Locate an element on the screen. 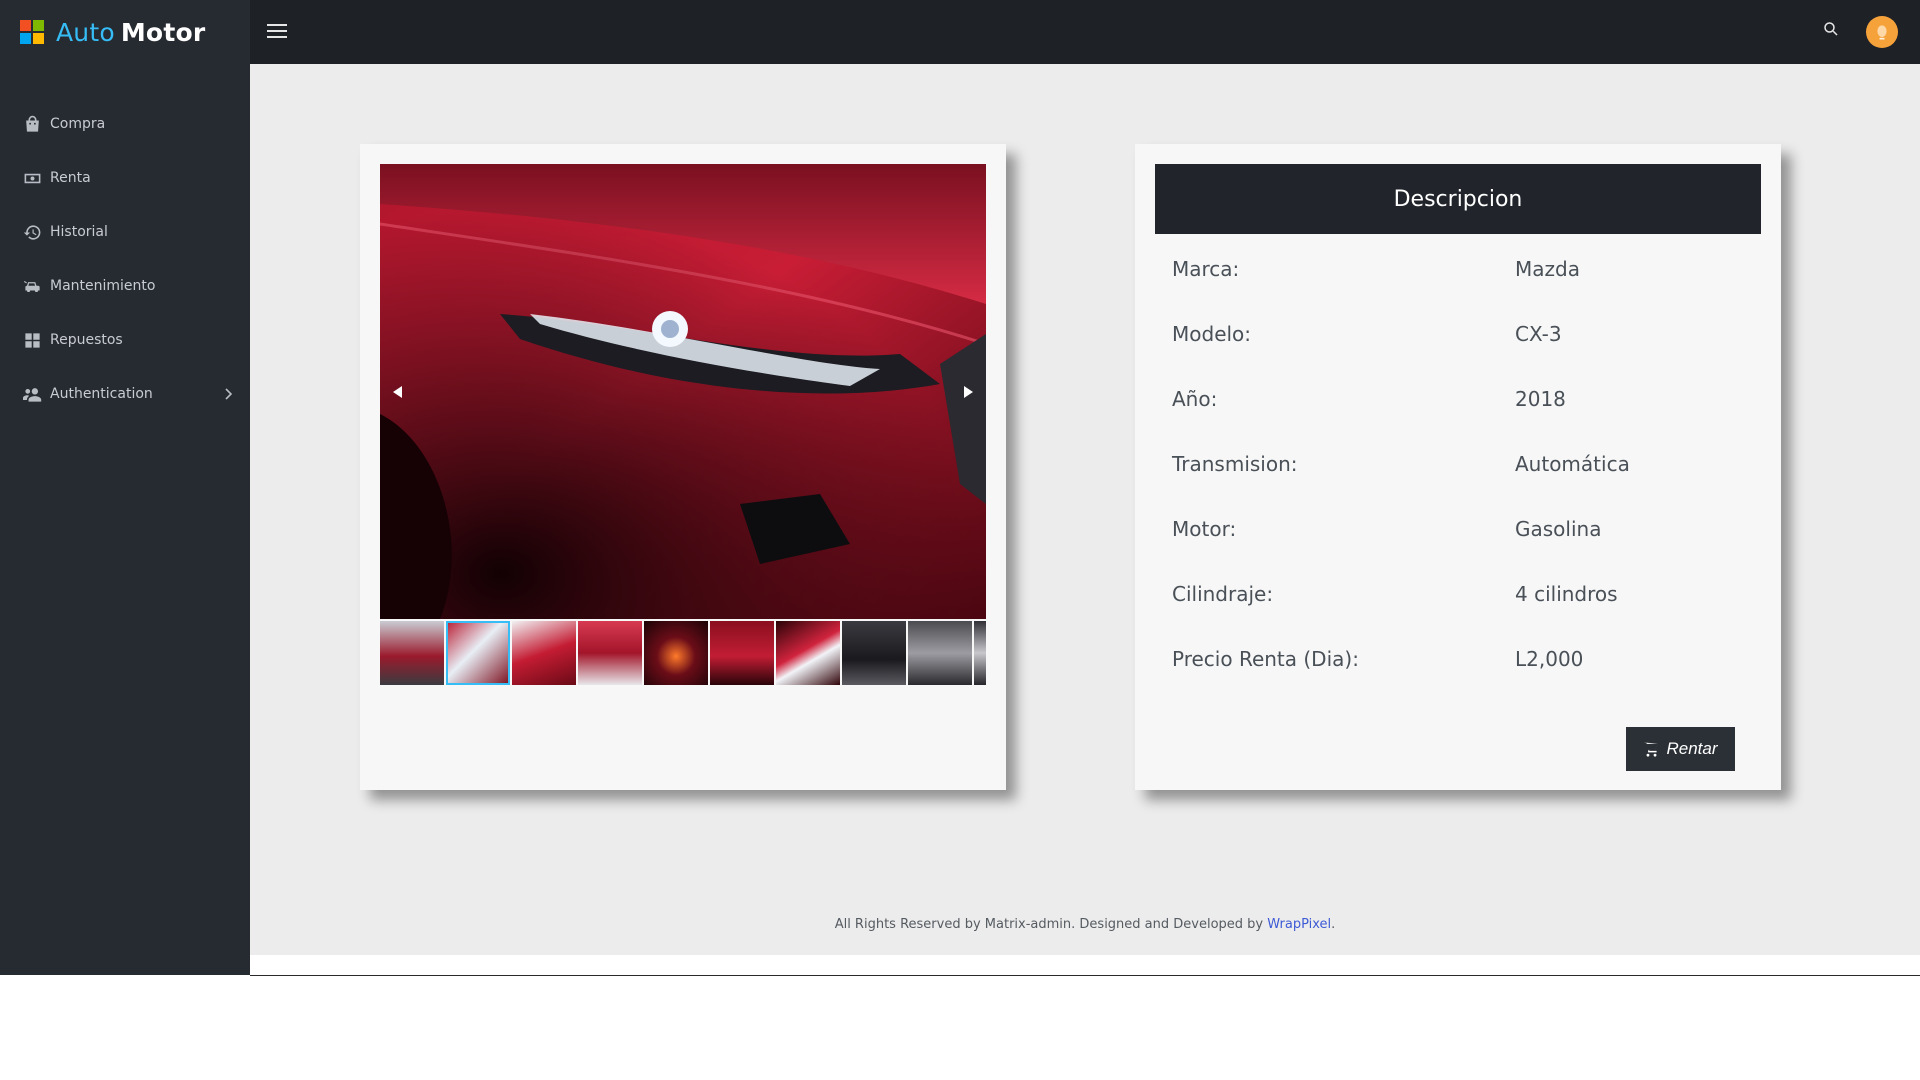 The height and width of the screenshot is (1080, 1920). row-label: Motor: is located at coordinates (1204, 528).